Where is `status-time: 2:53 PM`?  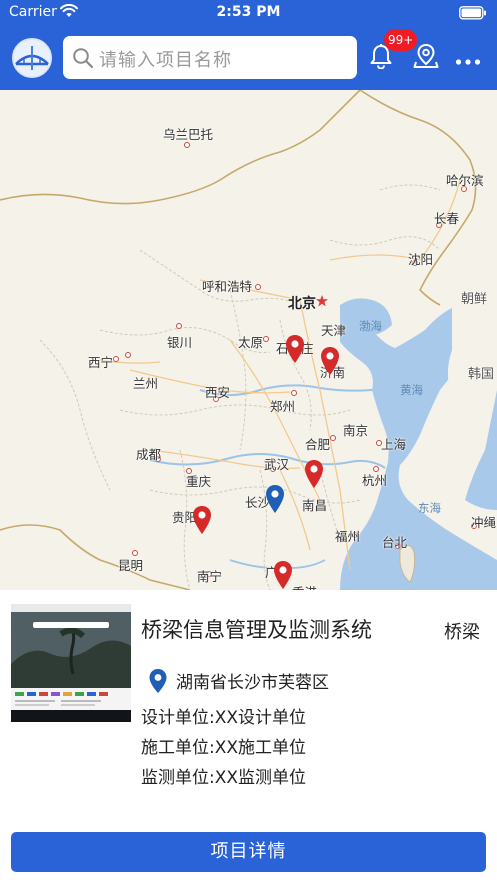 status-time: 2:53 PM is located at coordinates (248, 12).